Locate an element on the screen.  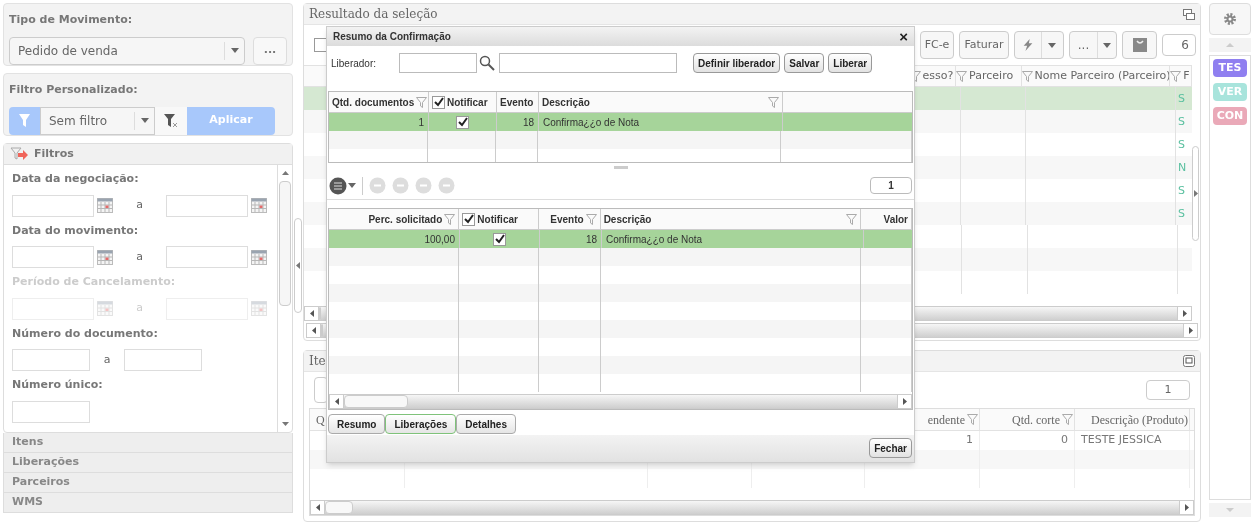
column-header: Q is located at coordinates (317, 419).